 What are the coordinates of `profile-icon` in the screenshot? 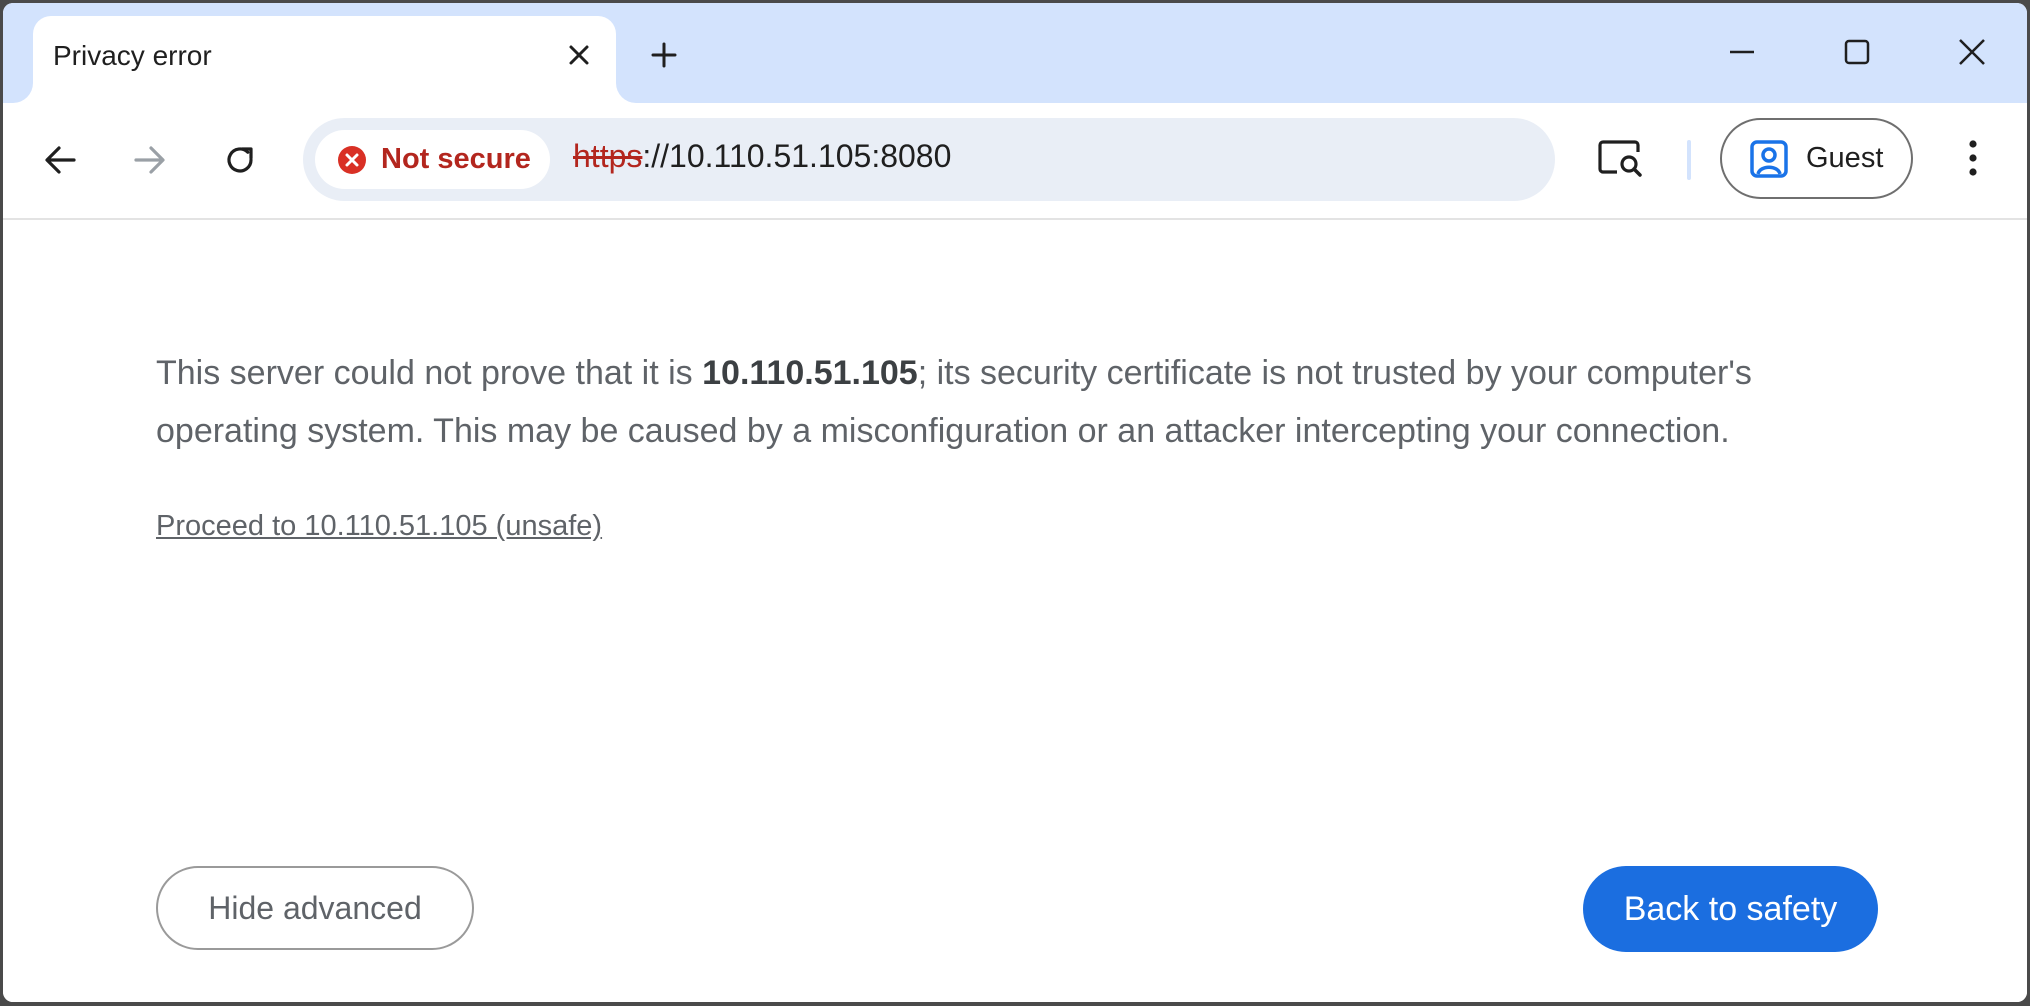 It's located at (1769, 158).